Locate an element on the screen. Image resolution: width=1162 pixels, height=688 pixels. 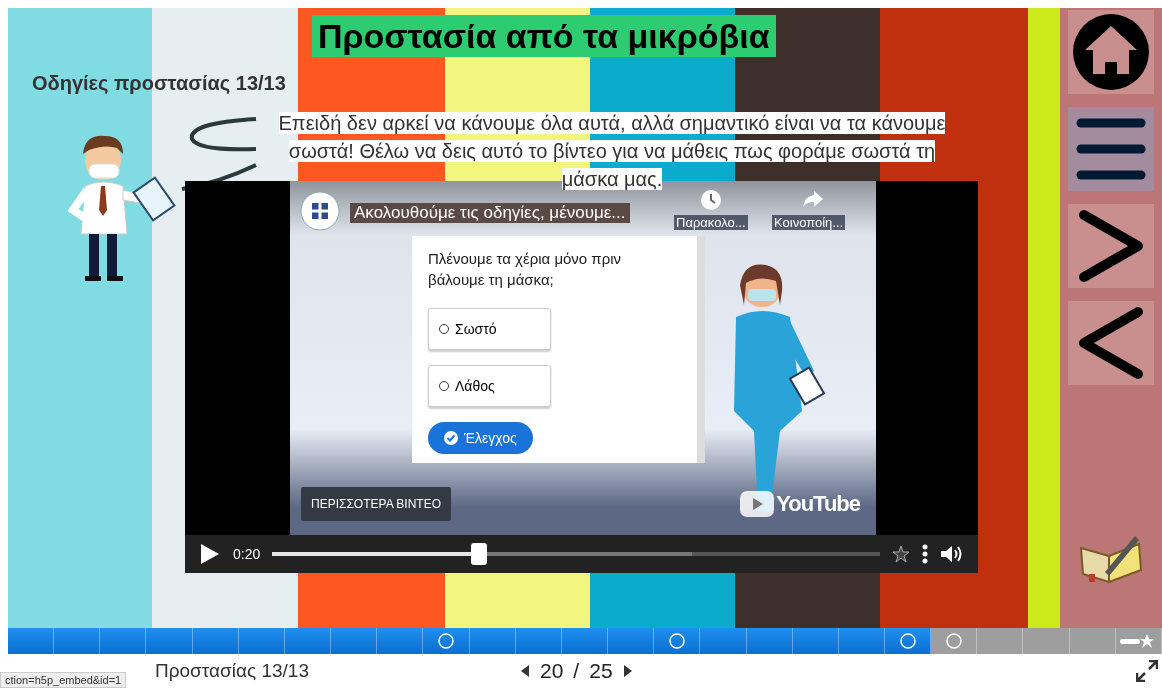
current-page: 20 is located at coordinates (552, 671).